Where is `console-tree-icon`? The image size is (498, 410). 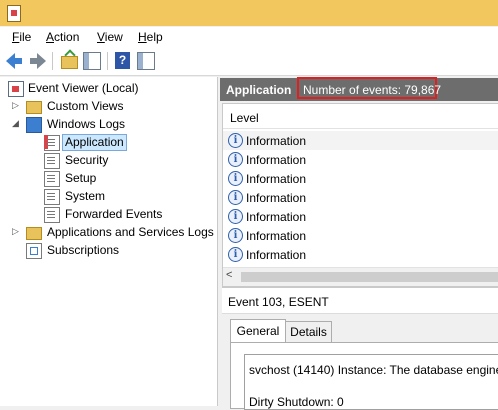 console-tree-icon is located at coordinates (92, 61).